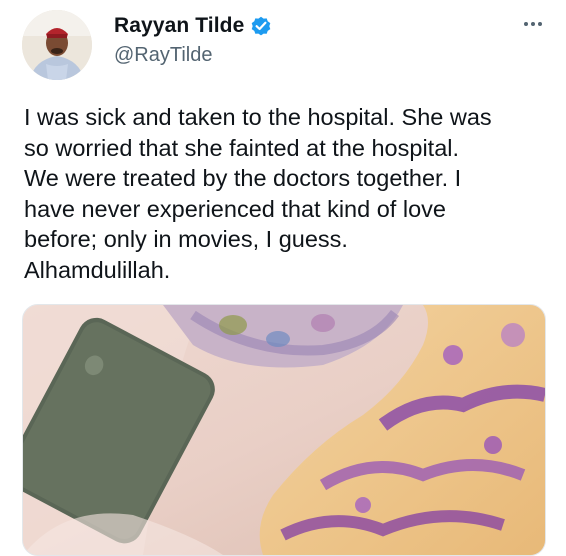 This screenshot has height=556, width=566. I want to click on display-name: Rayyan Tilde, so click(179, 26).